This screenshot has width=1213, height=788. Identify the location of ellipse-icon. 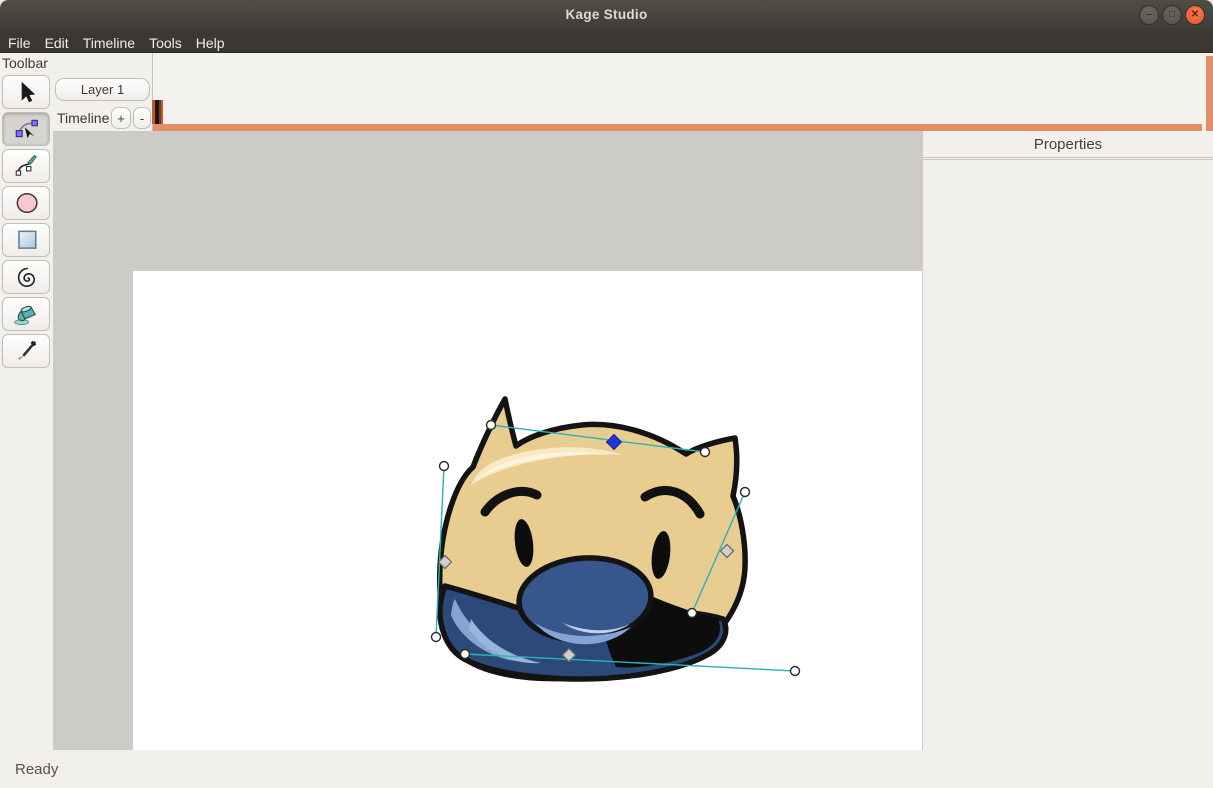
(27, 203).